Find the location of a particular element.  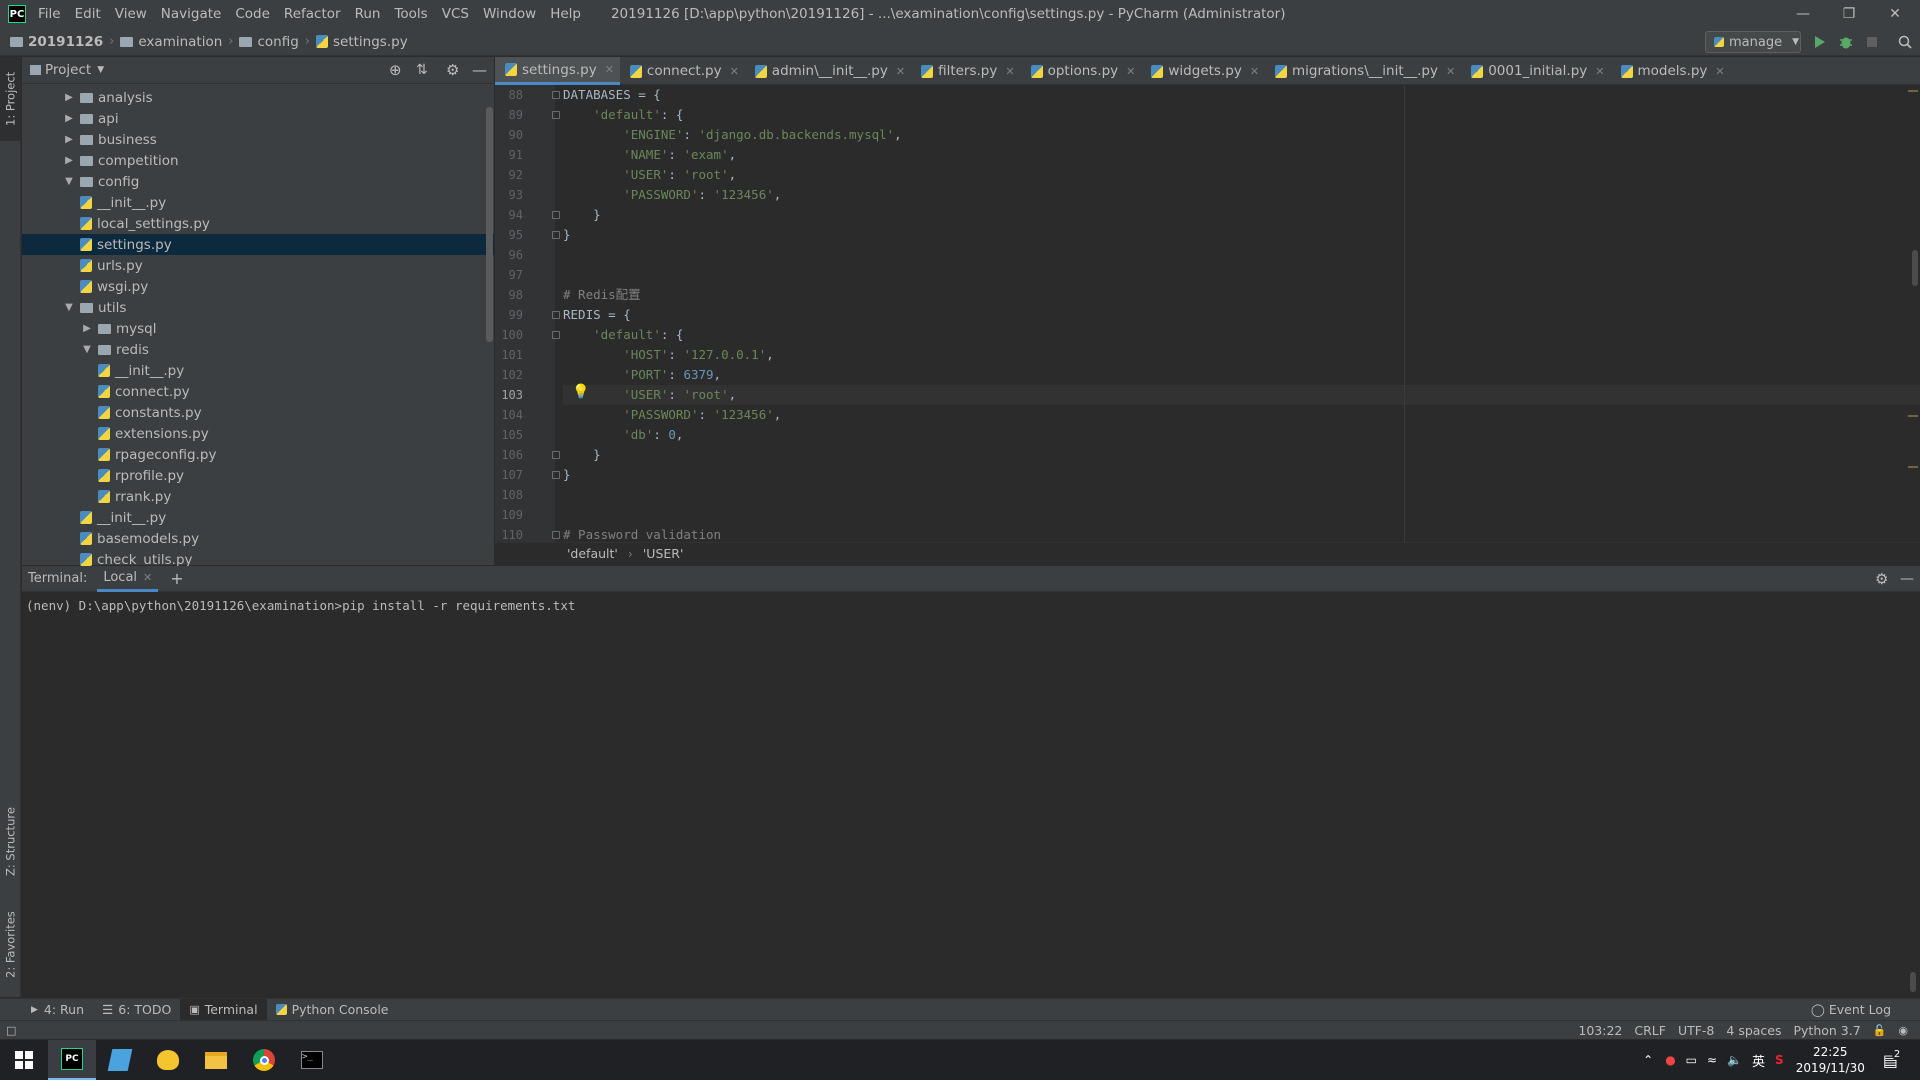

tool-python-console: Python Console is located at coordinates (332, 1010).